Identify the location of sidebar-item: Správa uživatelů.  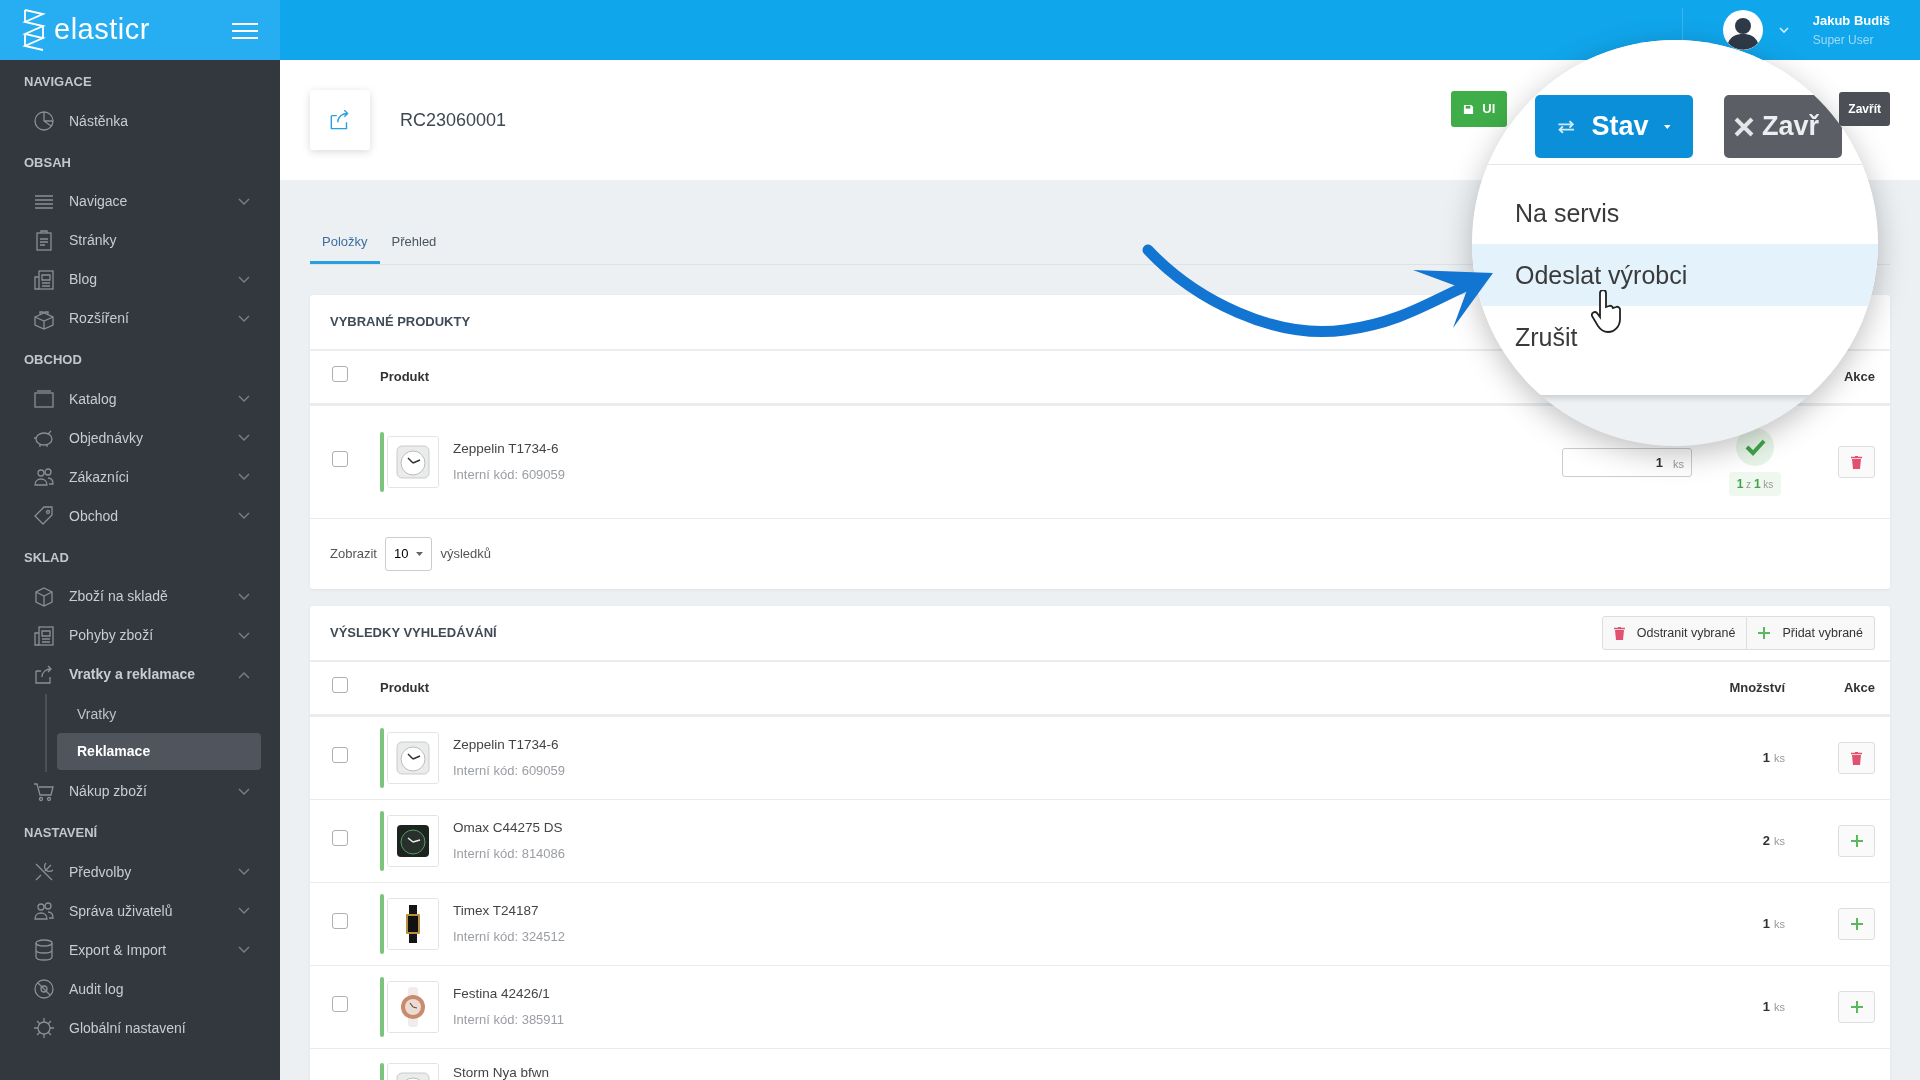
(140, 911).